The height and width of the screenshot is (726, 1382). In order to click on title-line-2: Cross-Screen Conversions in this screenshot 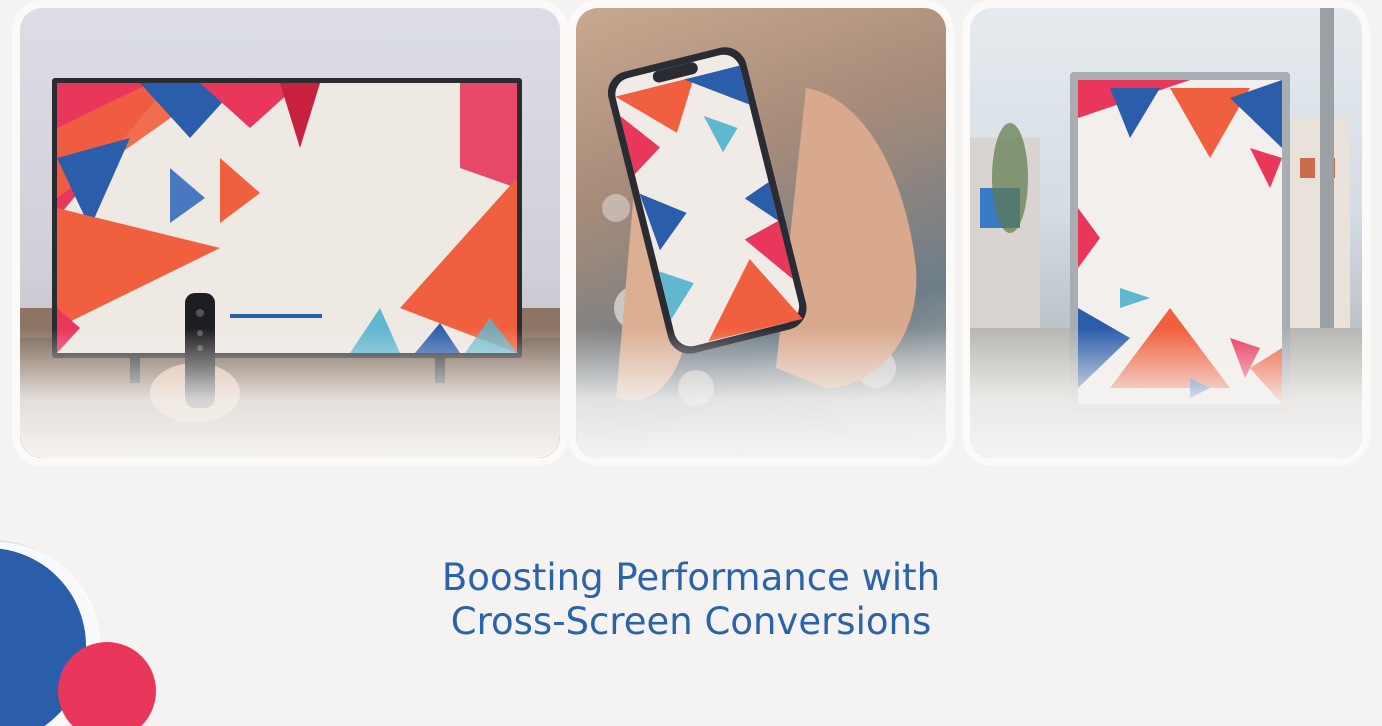, I will do `click(691, 621)`.